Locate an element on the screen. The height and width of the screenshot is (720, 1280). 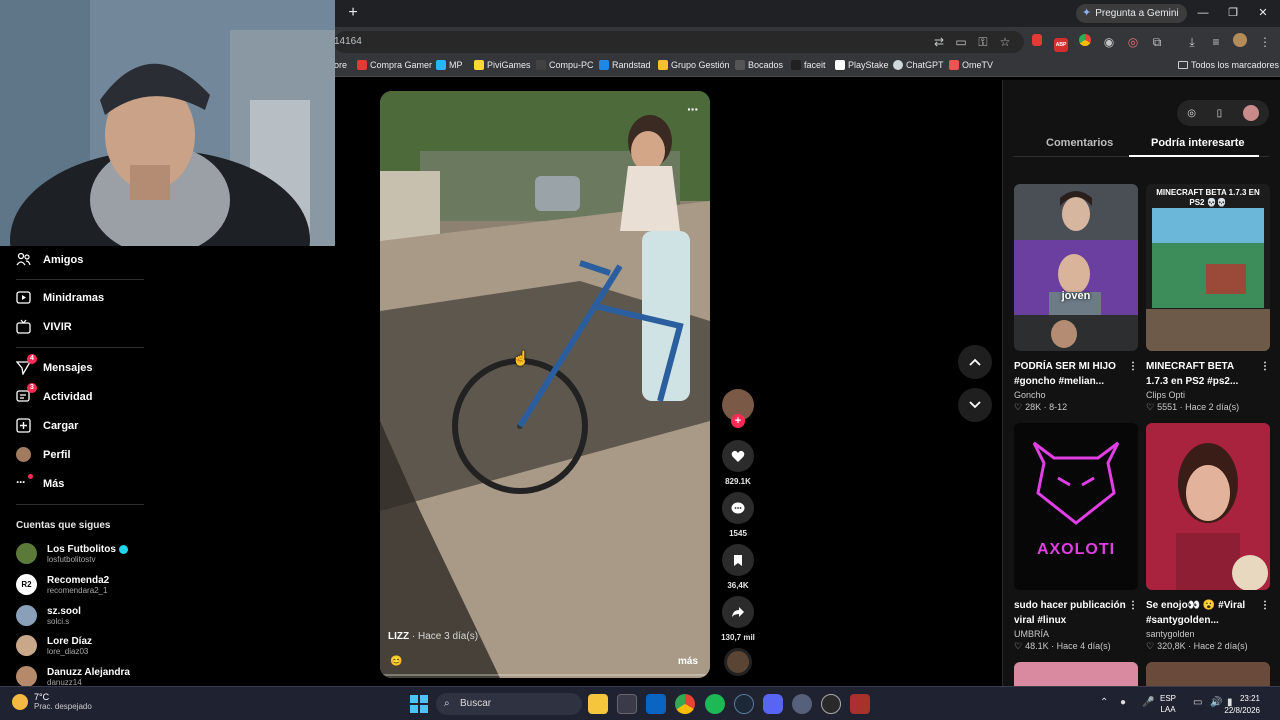
bookmark-icon is located at coordinates (738, 560).